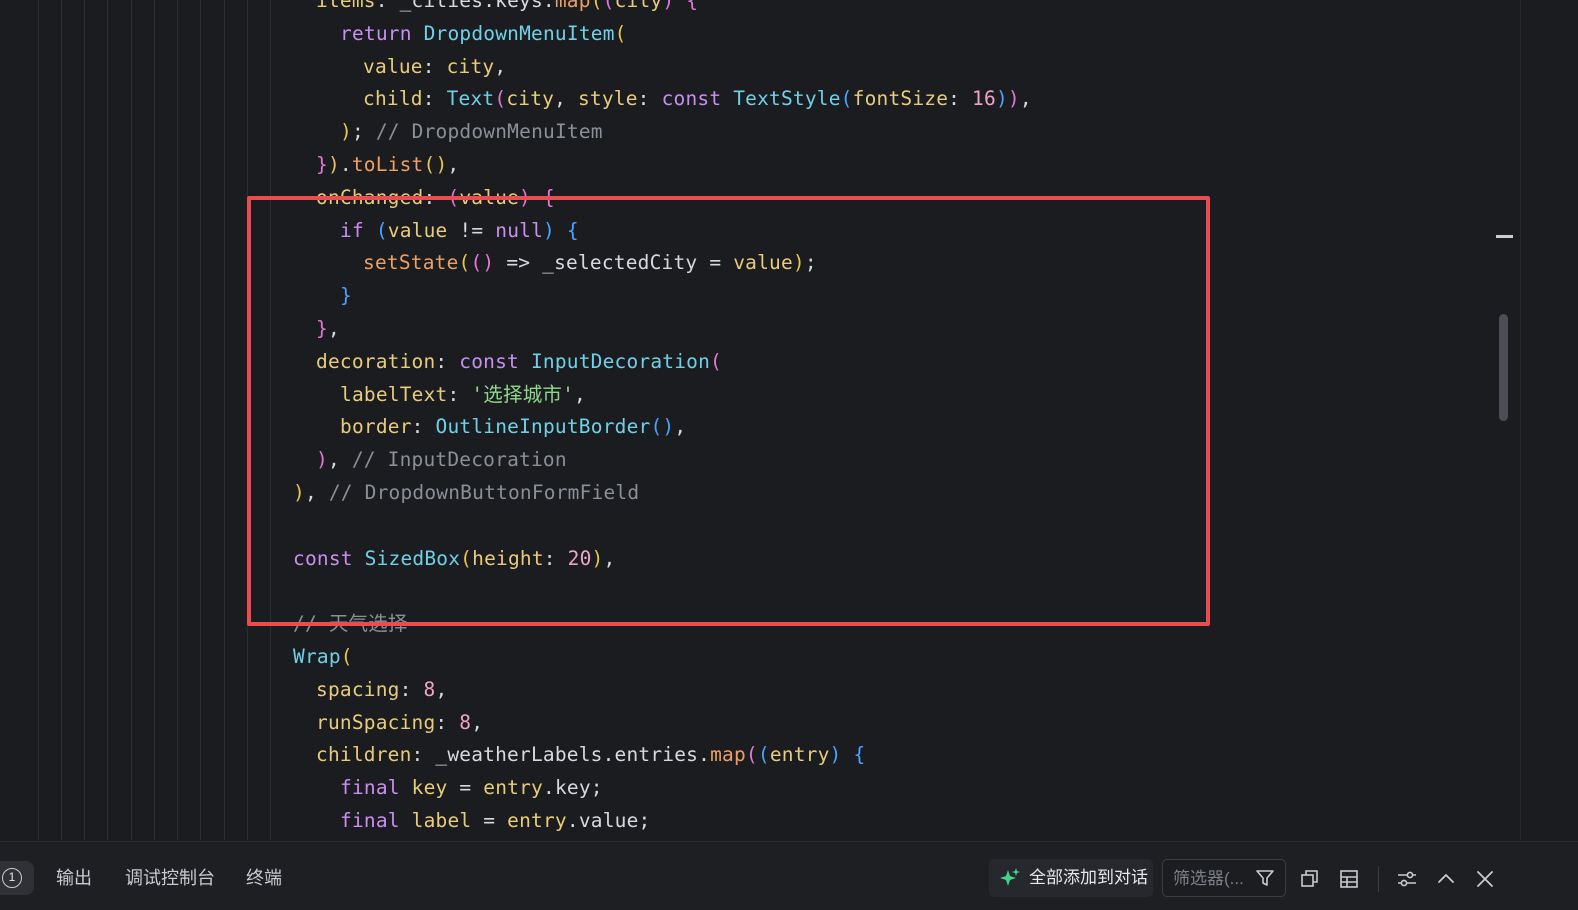 This screenshot has height=910, width=1578. I want to click on problems-badge: 1, so click(17, 878).